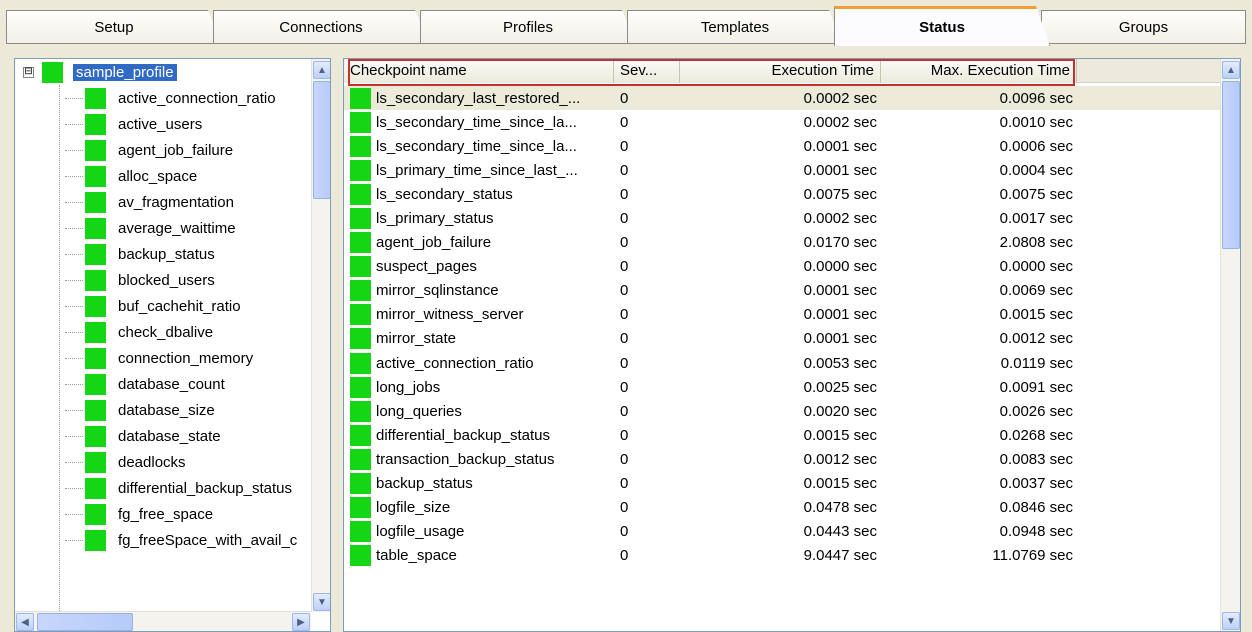  What do you see at coordinates (479, 508) in the screenshot?
I see `cell-checkpoint-name: logfile_size` at bounding box center [479, 508].